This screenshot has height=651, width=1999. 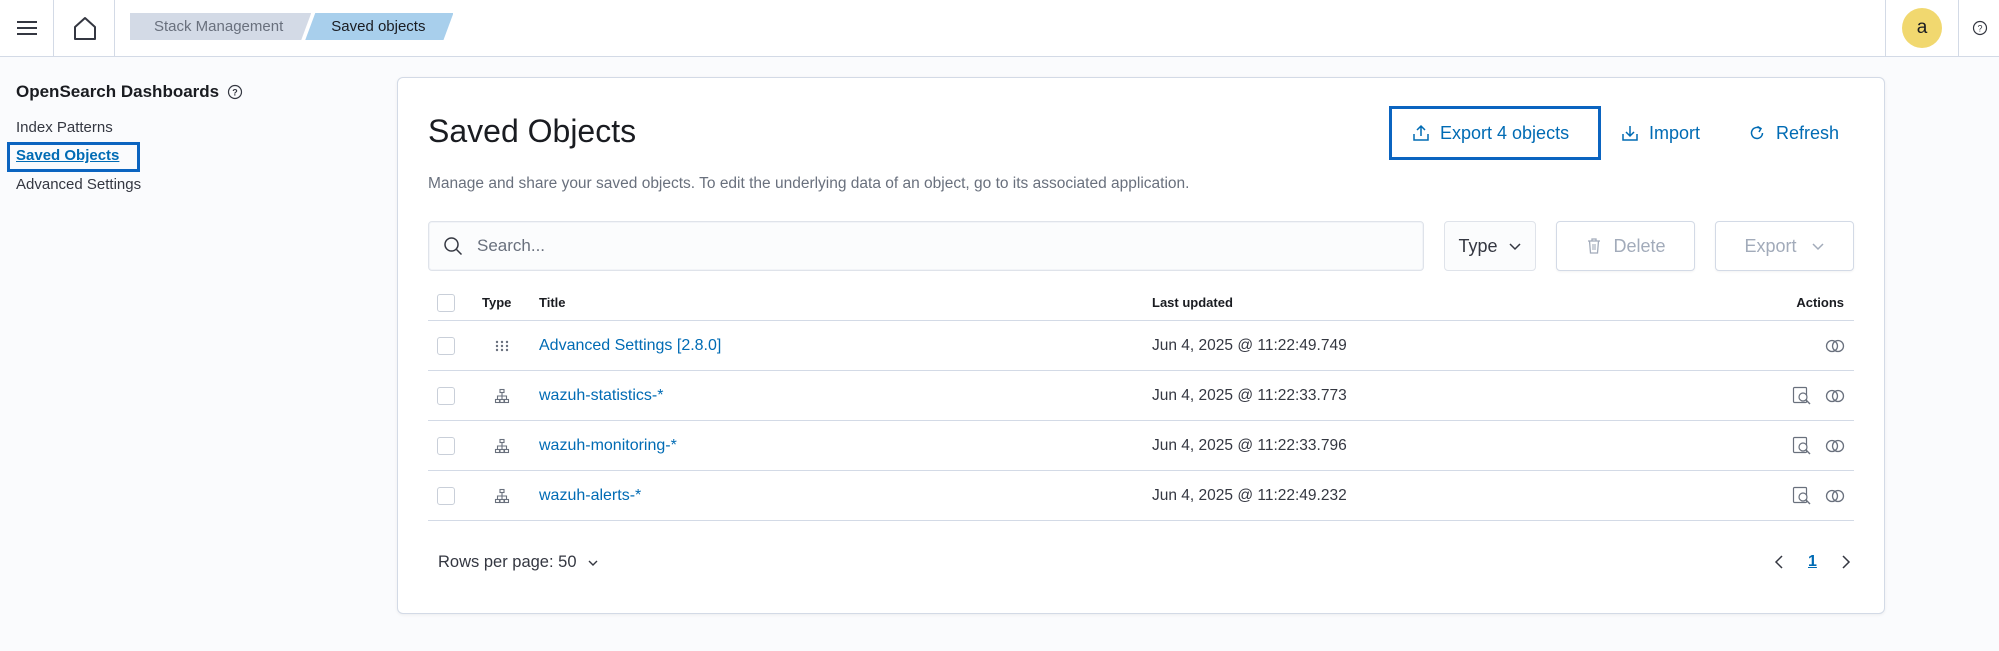 I want to click on trash-icon, so click(x=1594, y=246).